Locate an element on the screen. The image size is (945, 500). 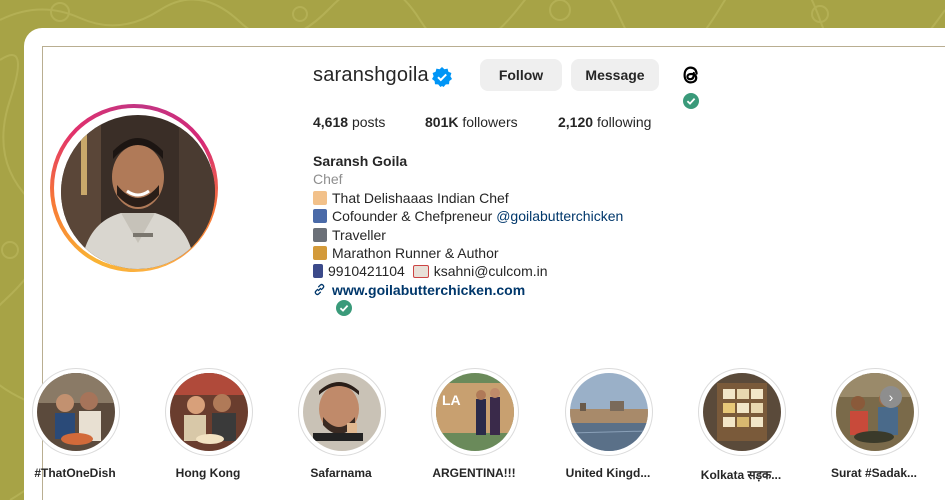
avatar-story-ring is located at coordinates (134, 188).